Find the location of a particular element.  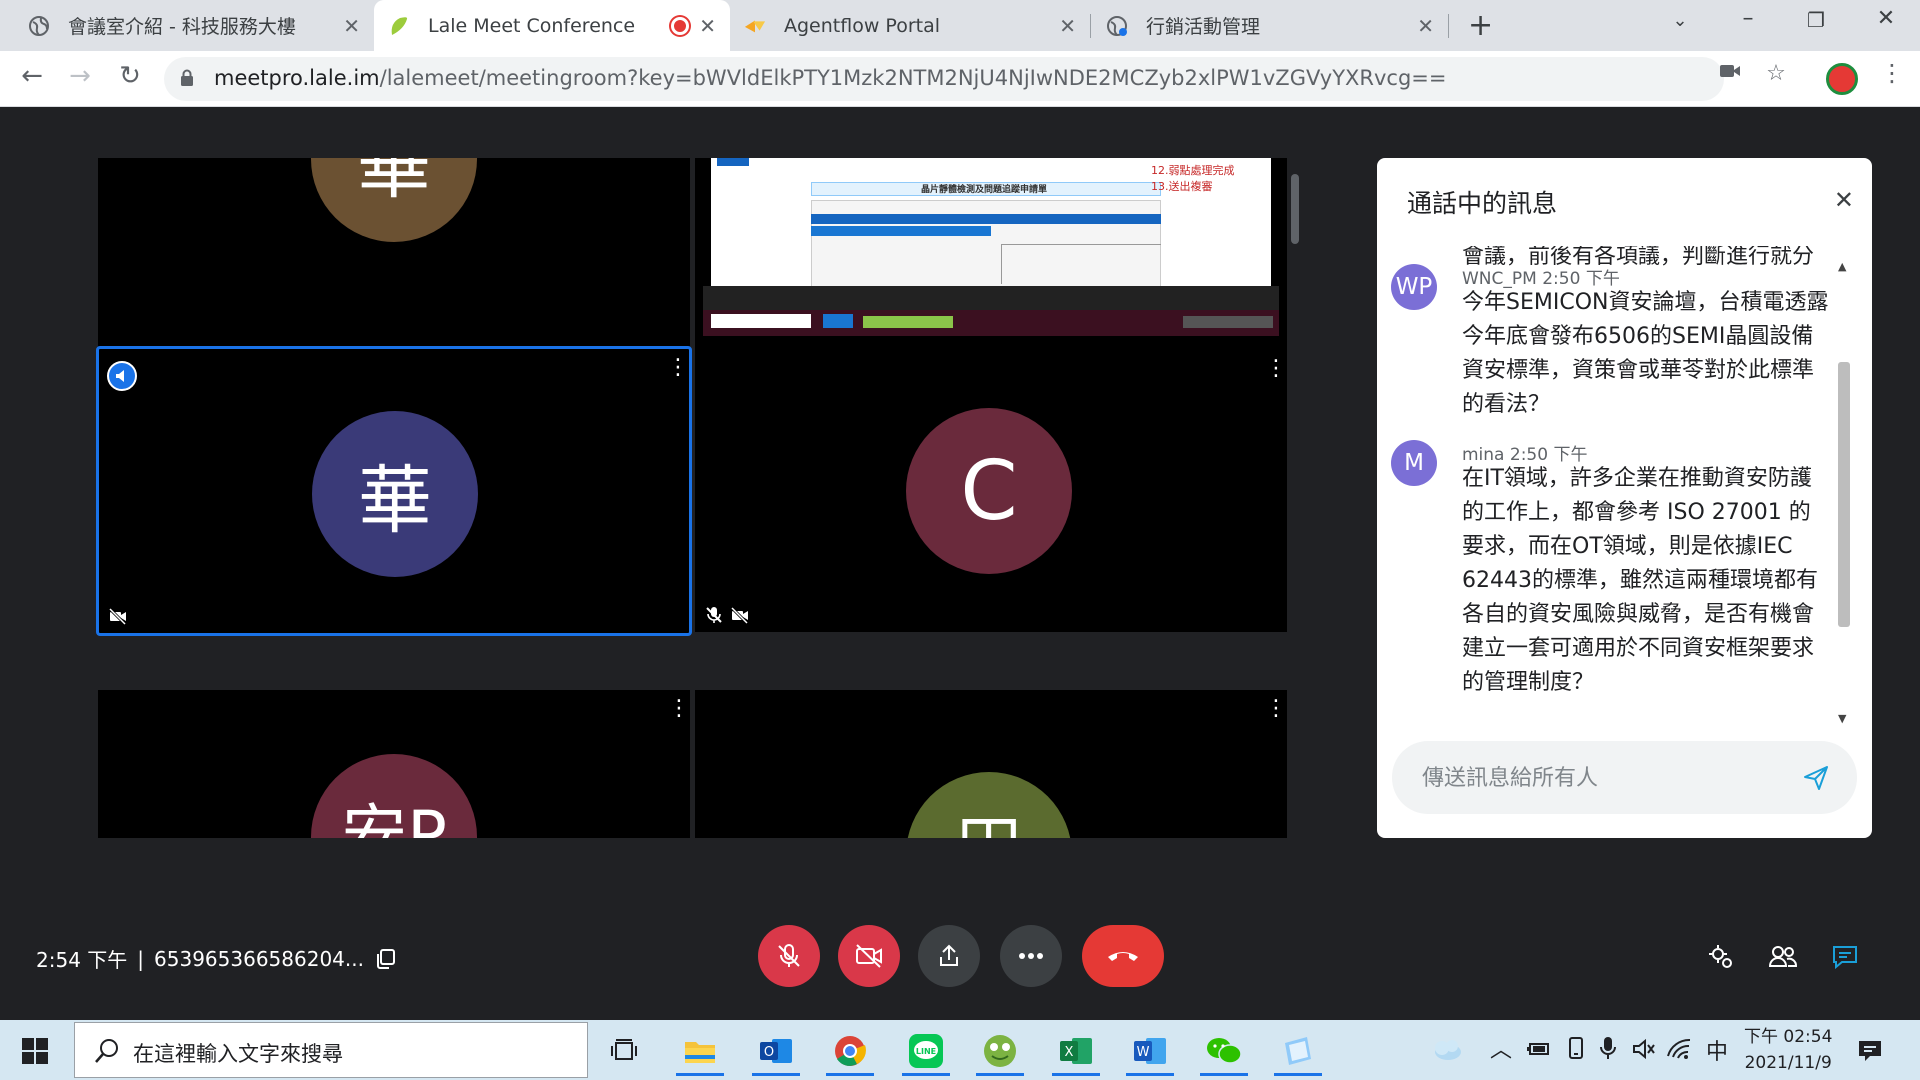

browser-menu-icon: ⋮ is located at coordinates (1892, 73).